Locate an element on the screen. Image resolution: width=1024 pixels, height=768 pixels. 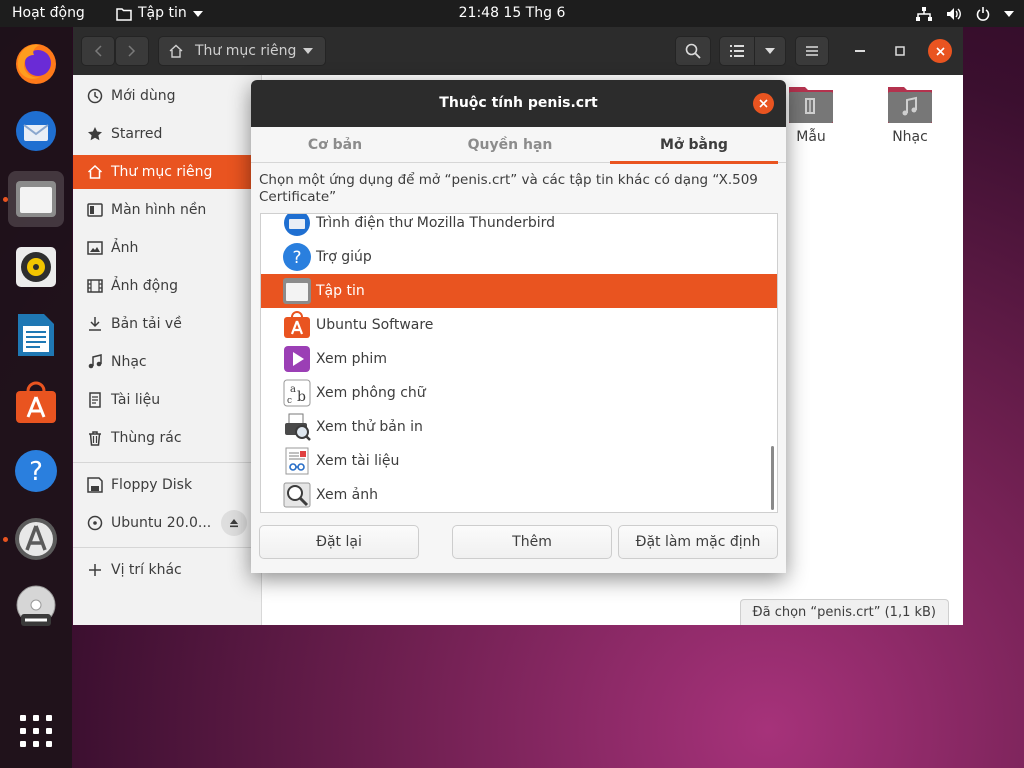
system-menu is located at coordinates (965, 13).